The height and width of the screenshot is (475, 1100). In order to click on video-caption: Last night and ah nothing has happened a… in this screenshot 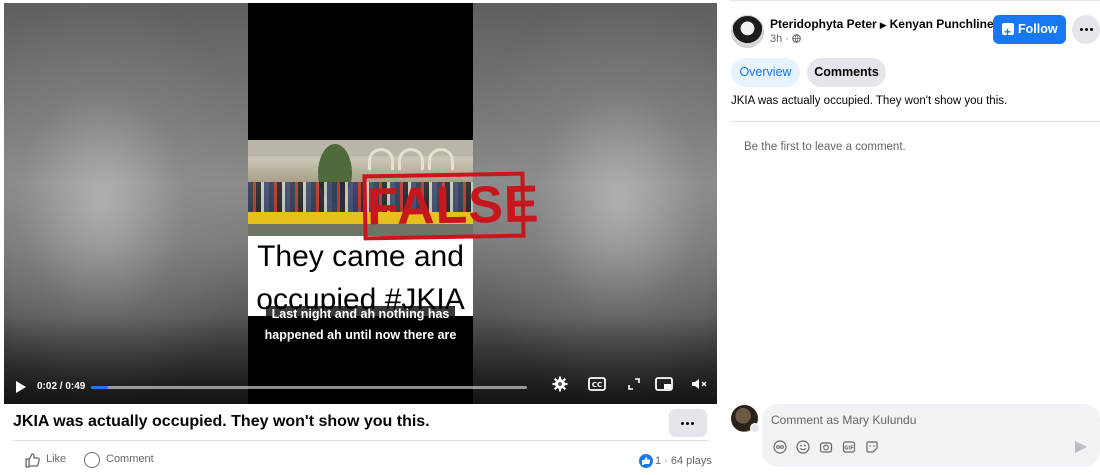, I will do `click(360, 325)`.